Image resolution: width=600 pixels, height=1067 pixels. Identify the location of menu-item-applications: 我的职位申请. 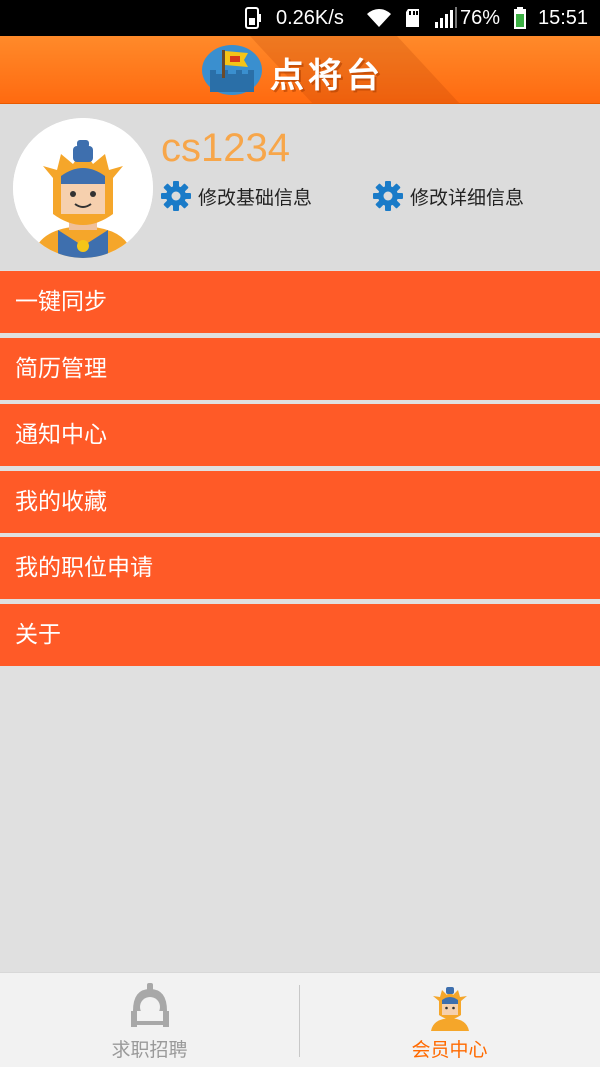
(300, 568).